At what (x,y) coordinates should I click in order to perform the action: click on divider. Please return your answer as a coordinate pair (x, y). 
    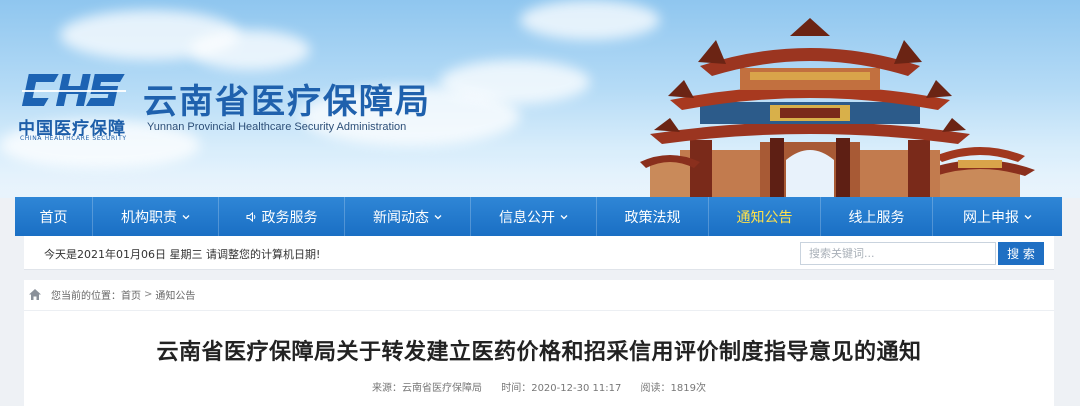
    Looking at the image, I should click on (539, 310).